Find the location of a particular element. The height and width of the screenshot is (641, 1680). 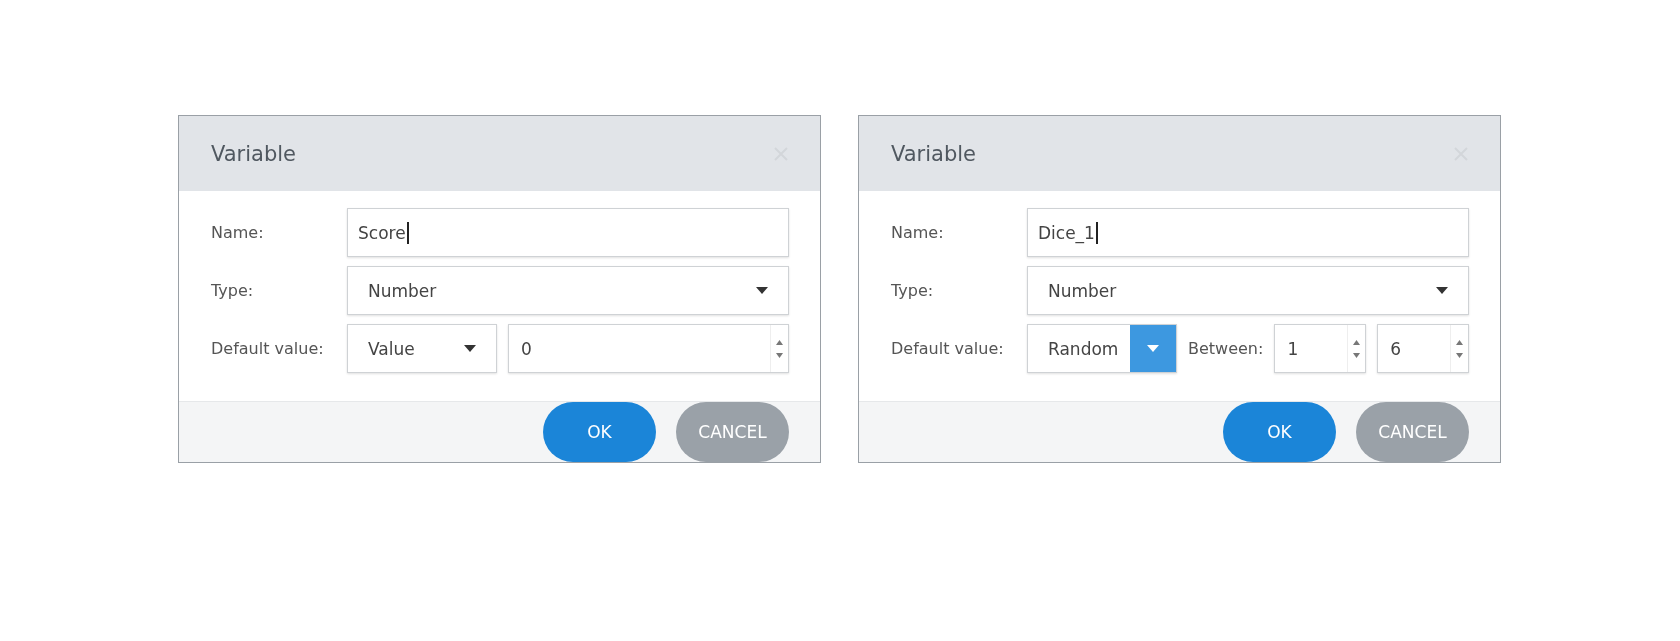

input-field: Dice_1 is located at coordinates (1248, 232).